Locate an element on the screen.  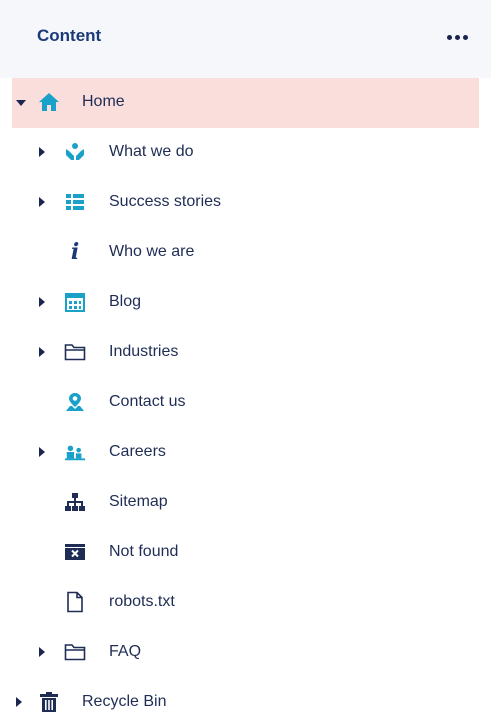
tree-item-robots-txt: robots.txt is located at coordinates (245, 603).